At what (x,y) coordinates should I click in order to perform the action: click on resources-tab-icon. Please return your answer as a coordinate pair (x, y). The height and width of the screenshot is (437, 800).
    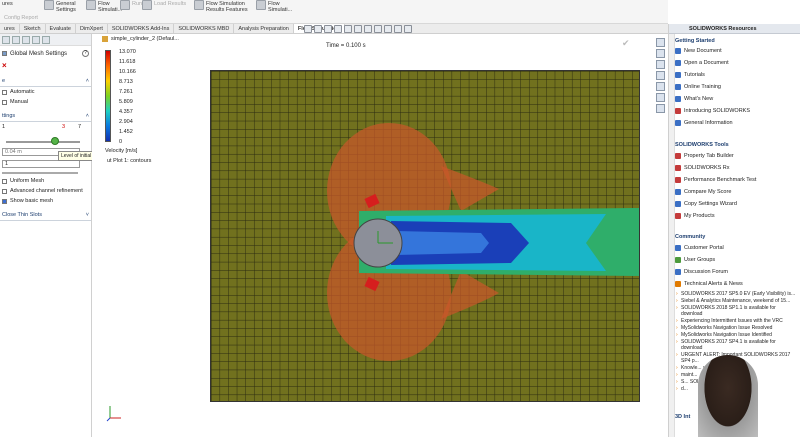
    Looking at the image, I should click on (660, 42).